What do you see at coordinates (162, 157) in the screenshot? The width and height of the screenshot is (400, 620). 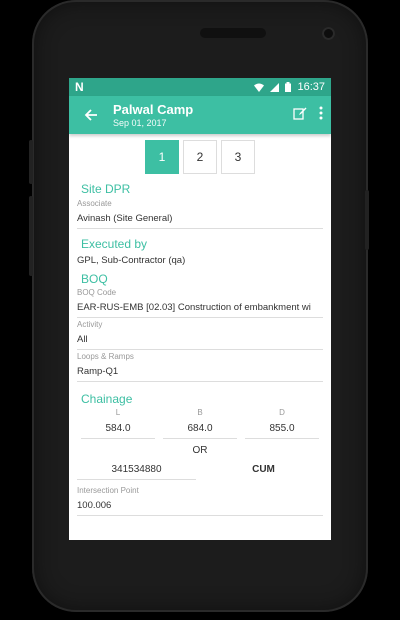 I see `page-button-1: 1` at bounding box center [162, 157].